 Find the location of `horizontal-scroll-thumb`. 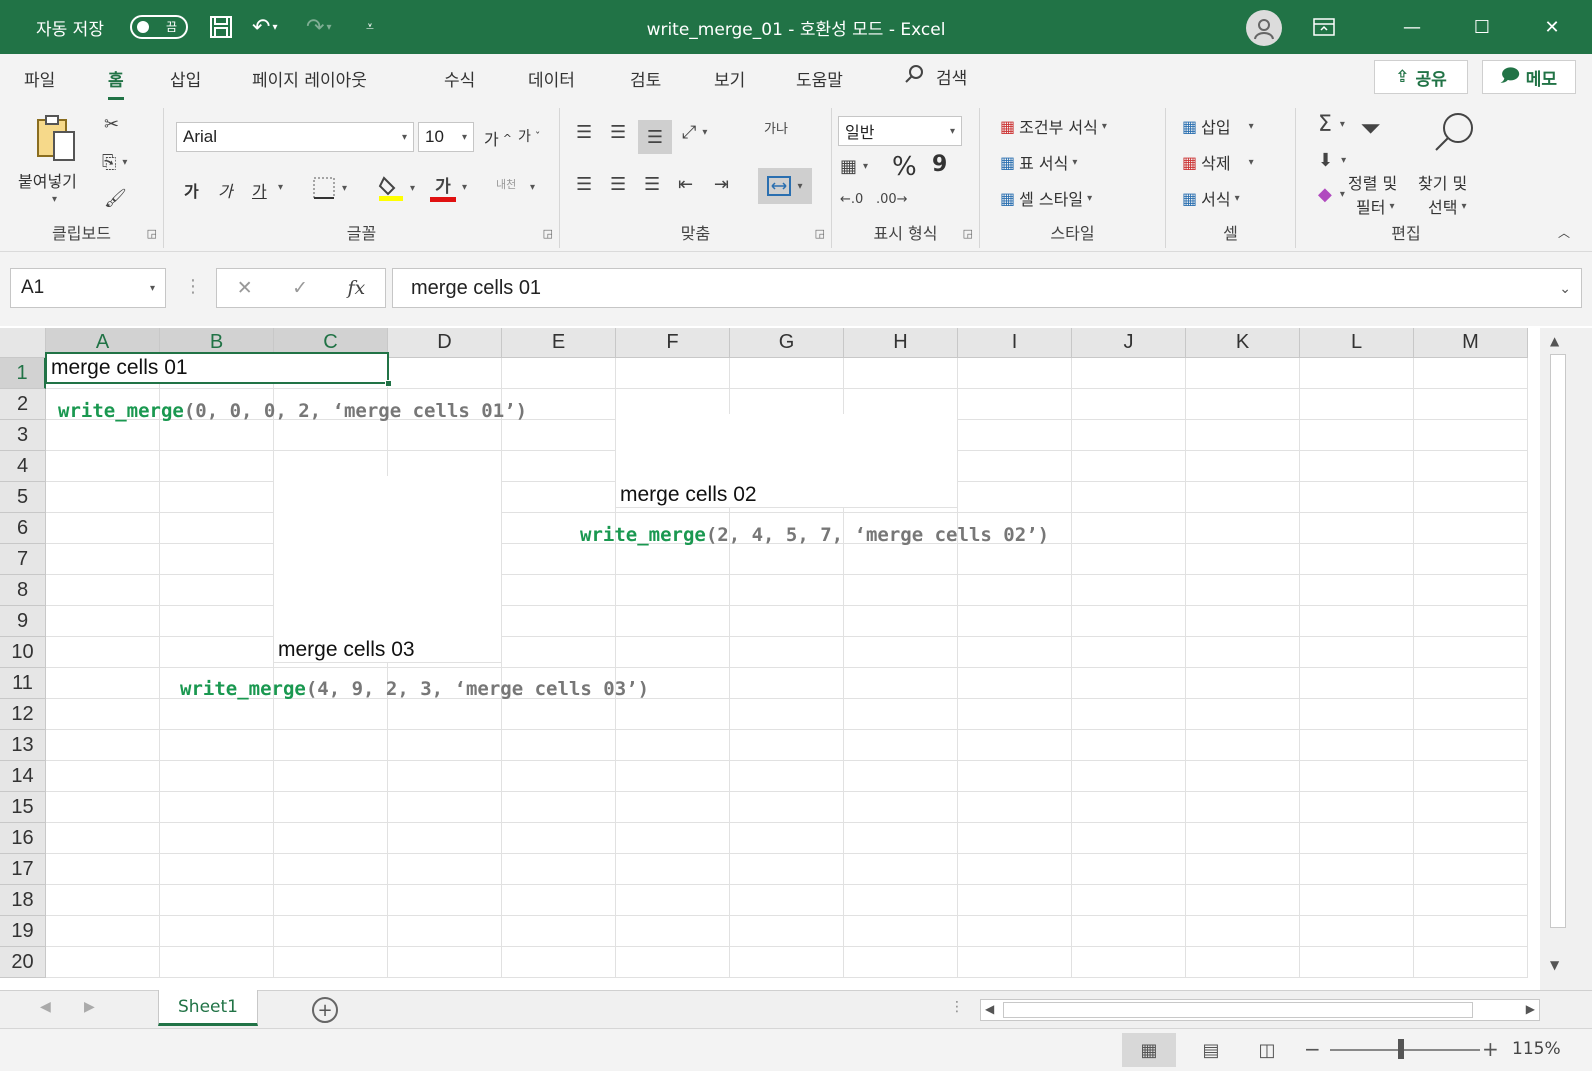

horizontal-scroll-thumb is located at coordinates (1238, 1010).